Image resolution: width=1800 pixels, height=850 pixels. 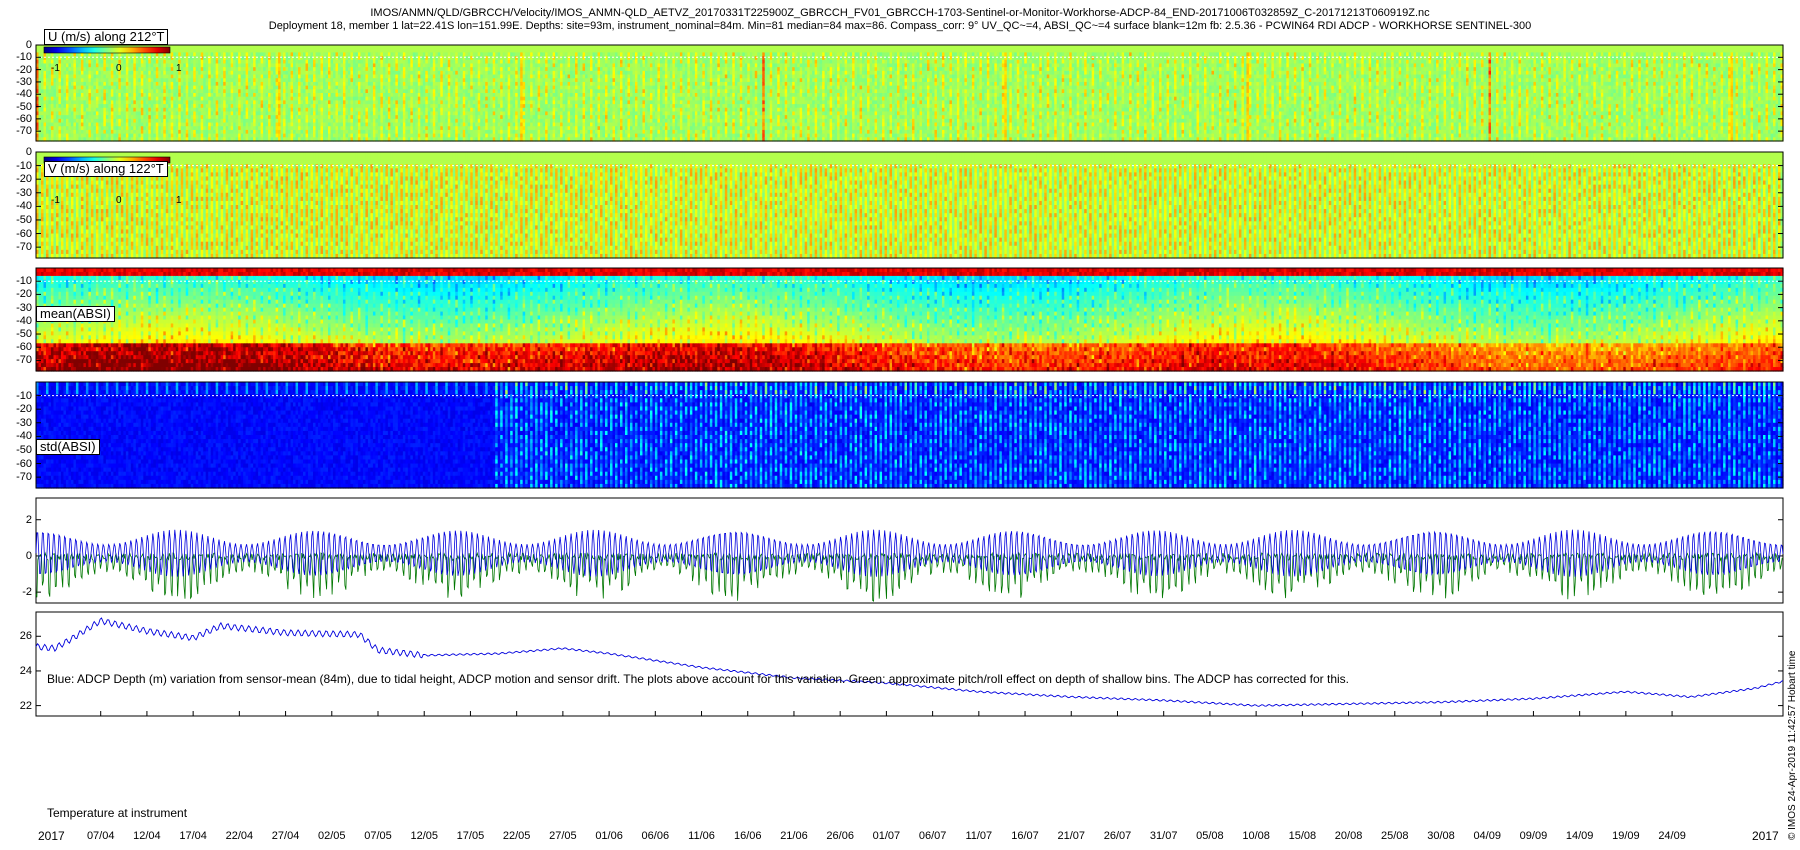 What do you see at coordinates (106, 169) in the screenshot?
I see `panel-v-title: V (m/s) along 122°T` at bounding box center [106, 169].